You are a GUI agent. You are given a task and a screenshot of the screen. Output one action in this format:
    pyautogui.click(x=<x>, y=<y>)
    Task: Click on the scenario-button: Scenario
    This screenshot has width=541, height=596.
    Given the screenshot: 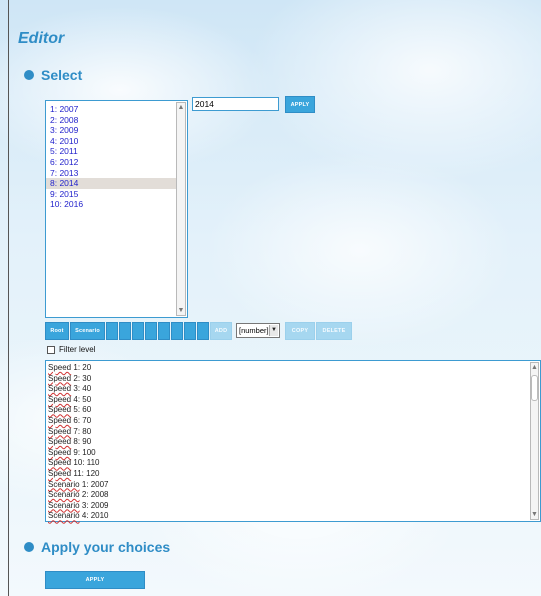 What is the action you would take?
    pyautogui.click(x=87, y=331)
    